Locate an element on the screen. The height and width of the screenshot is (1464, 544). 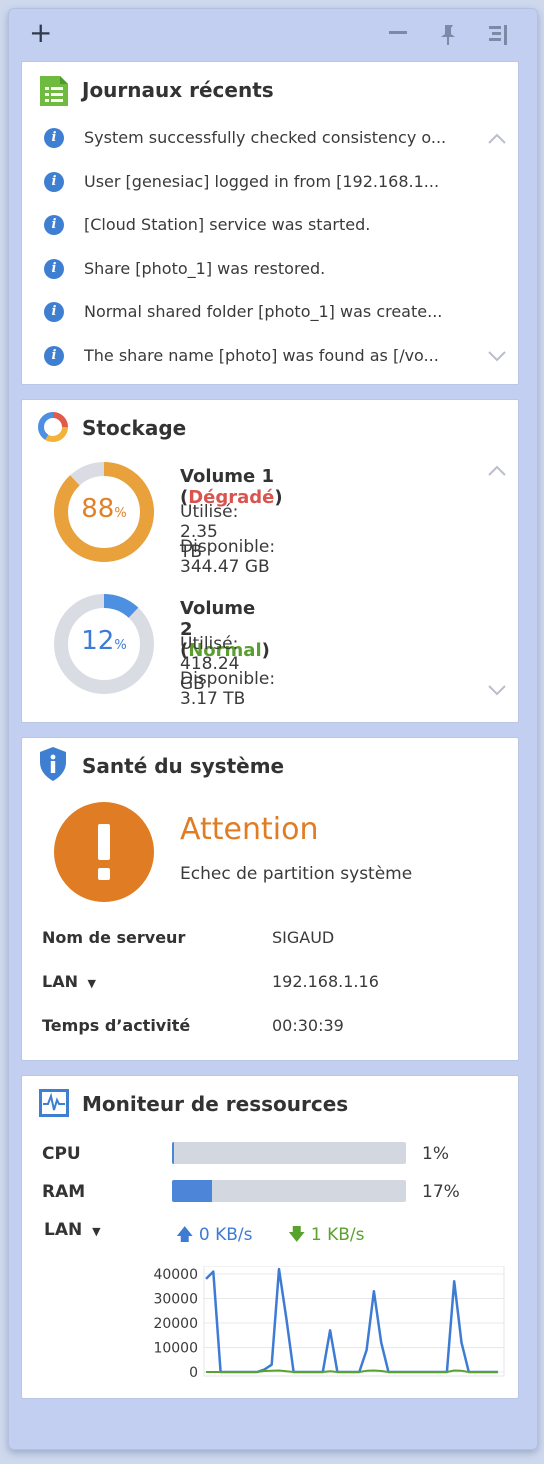
pin-icon is located at coordinates (448, 35).